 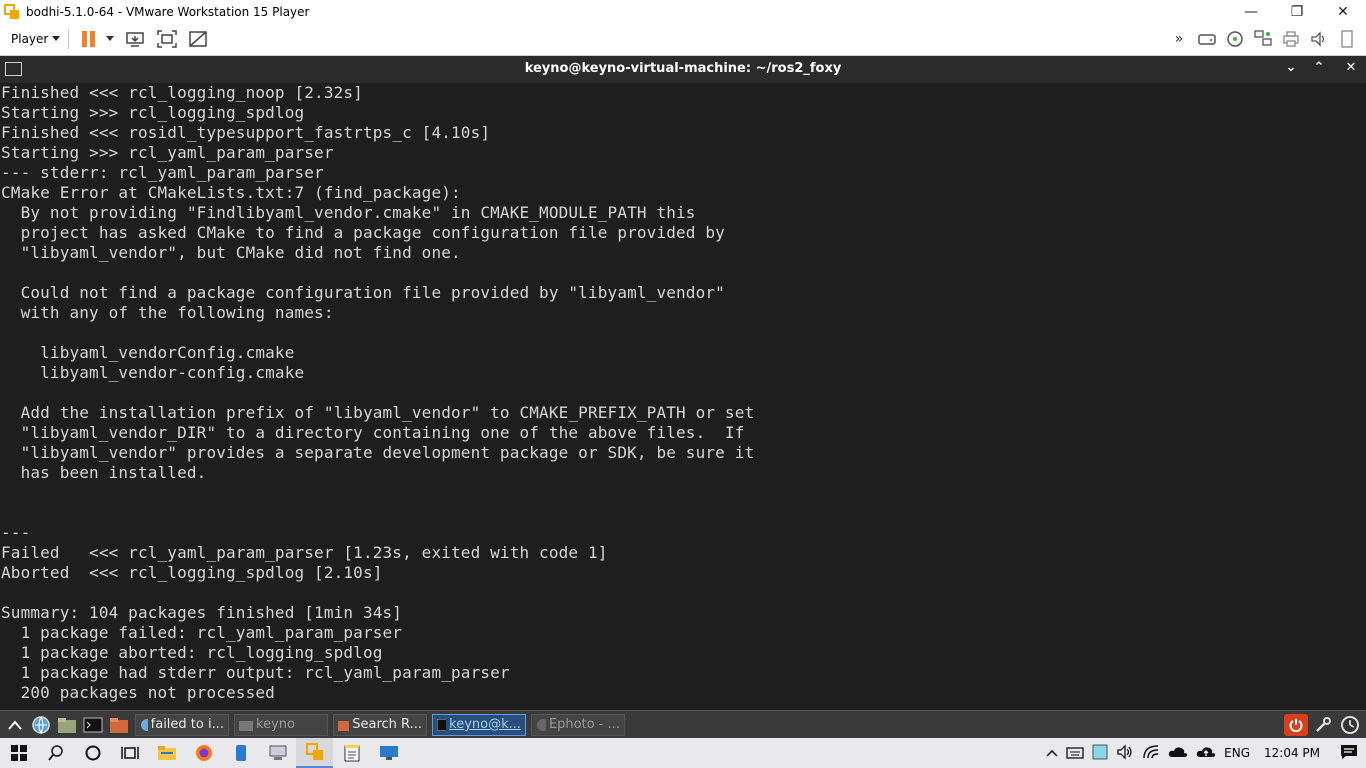 I want to click on power-button, so click(x=1296, y=724).